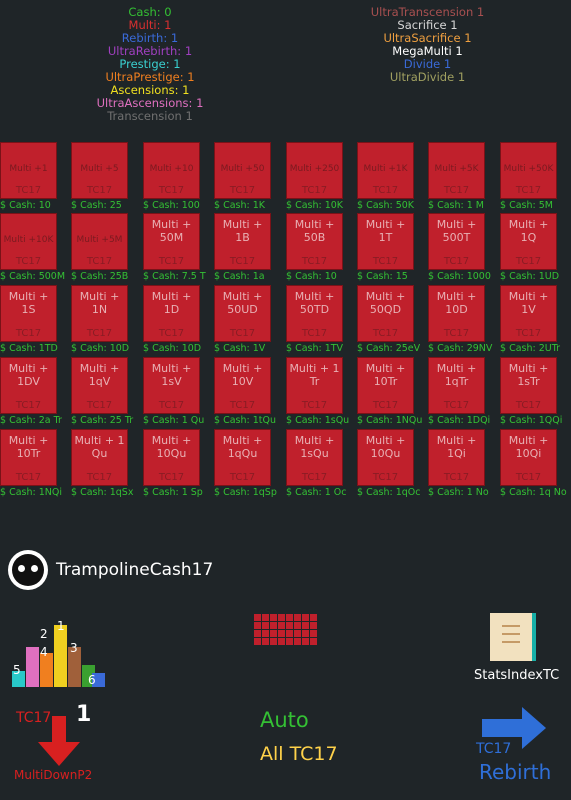  I want to click on rebirth-label: Rebirth, so click(515, 772).